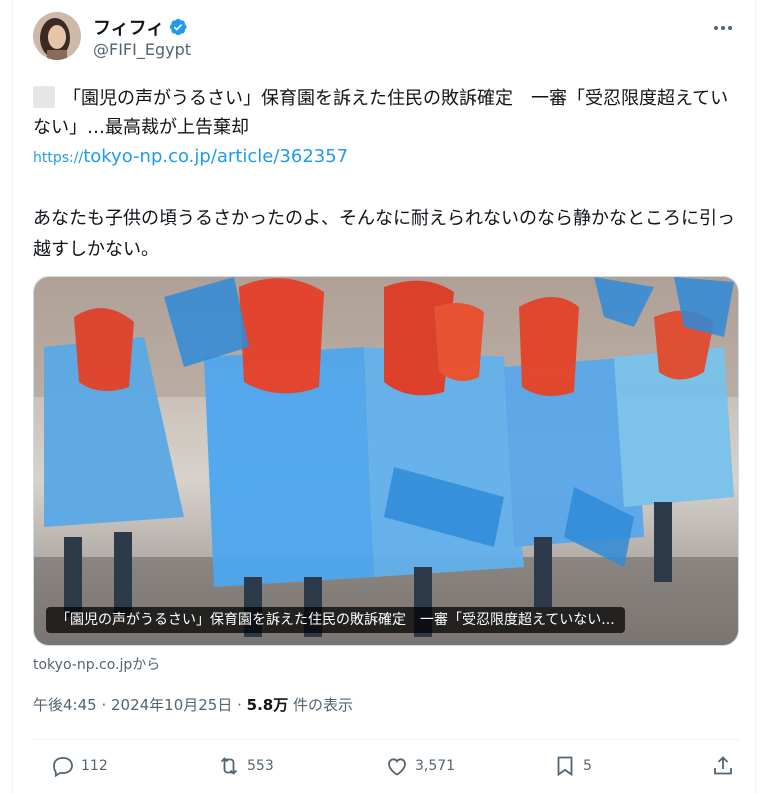 This screenshot has width=768, height=793. Describe the element at coordinates (723, 28) in the screenshot. I see `more-options-icon` at that location.